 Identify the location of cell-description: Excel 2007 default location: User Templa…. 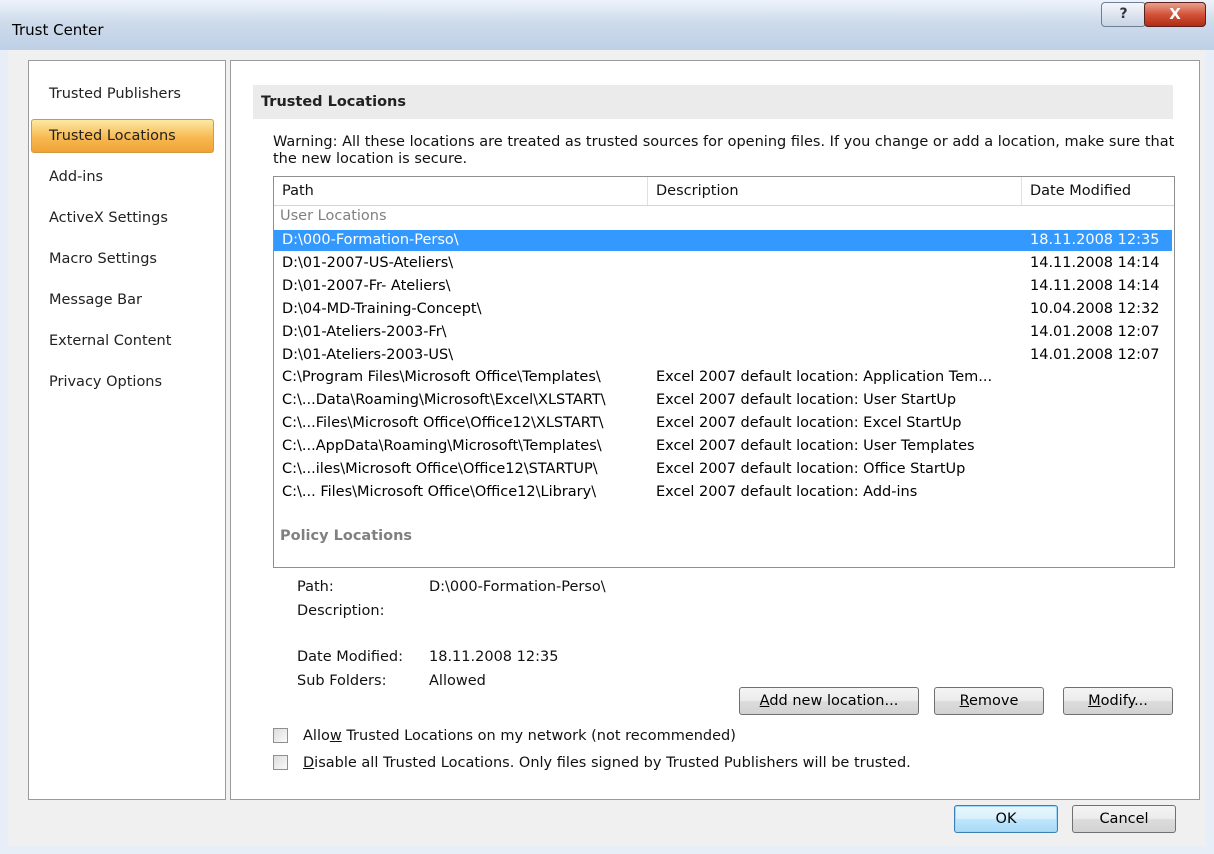
(815, 446).